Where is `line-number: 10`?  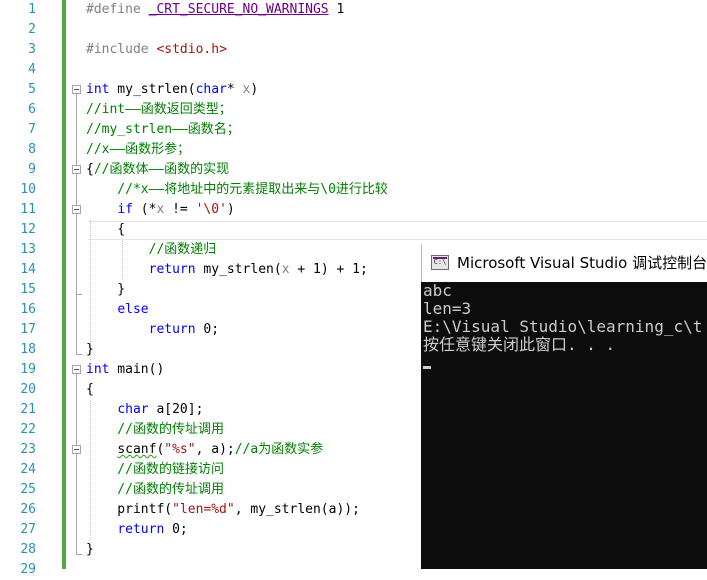
line-number: 10 is located at coordinates (28, 189).